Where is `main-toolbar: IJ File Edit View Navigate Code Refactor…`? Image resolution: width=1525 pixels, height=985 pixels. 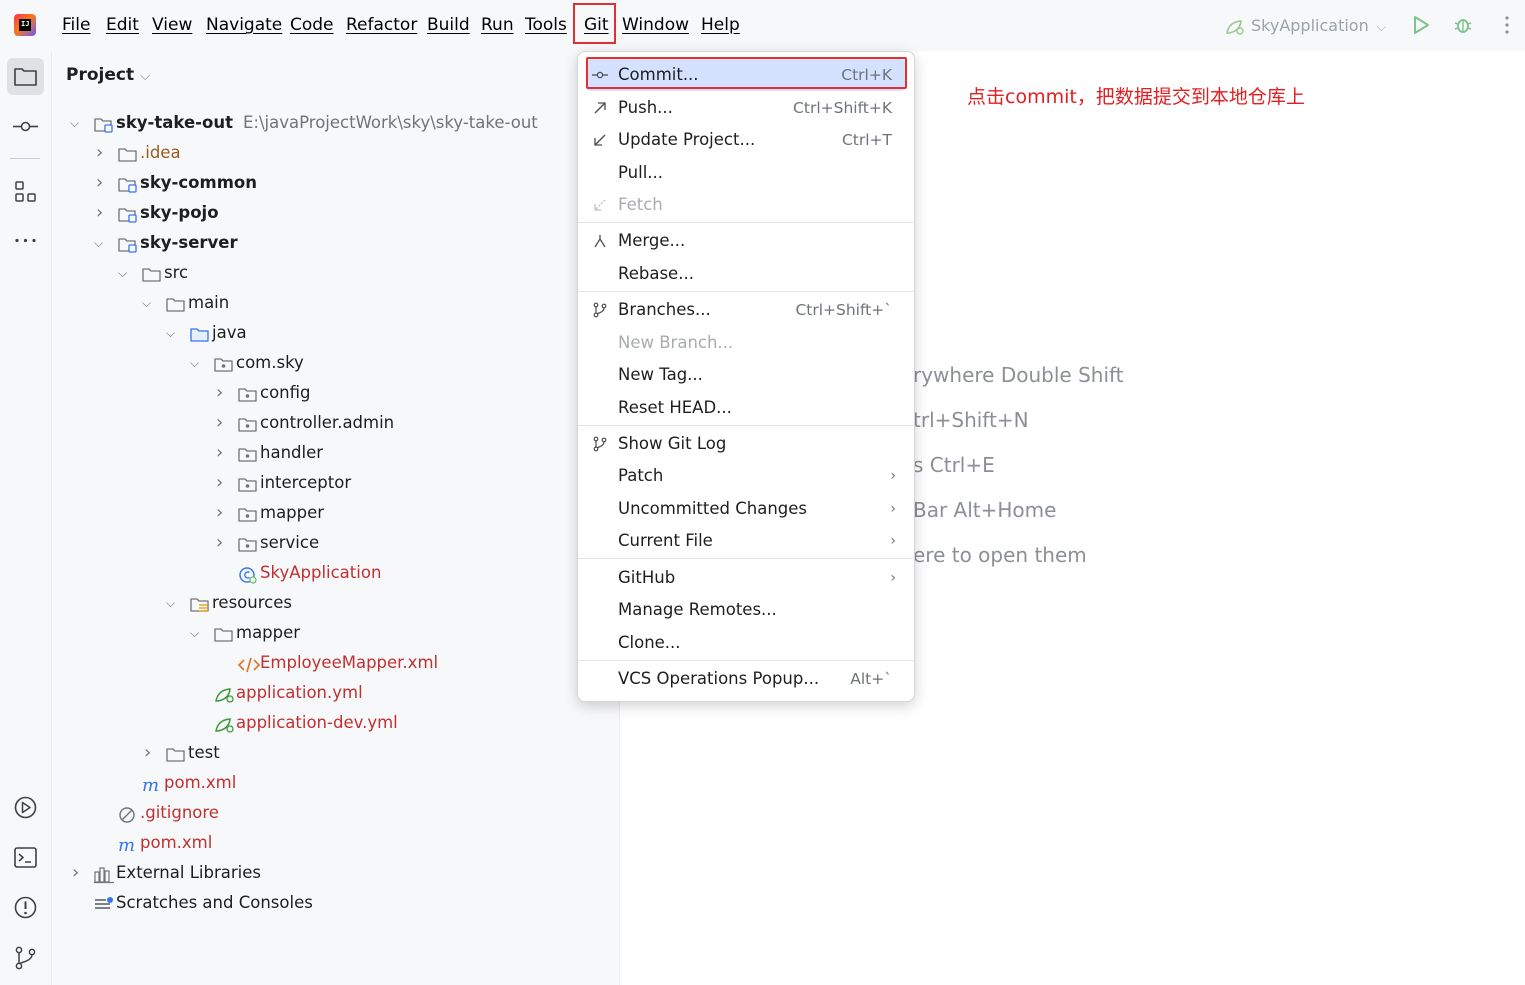
main-toolbar: IJ File Edit View Navigate Code Refactor… is located at coordinates (762, 26).